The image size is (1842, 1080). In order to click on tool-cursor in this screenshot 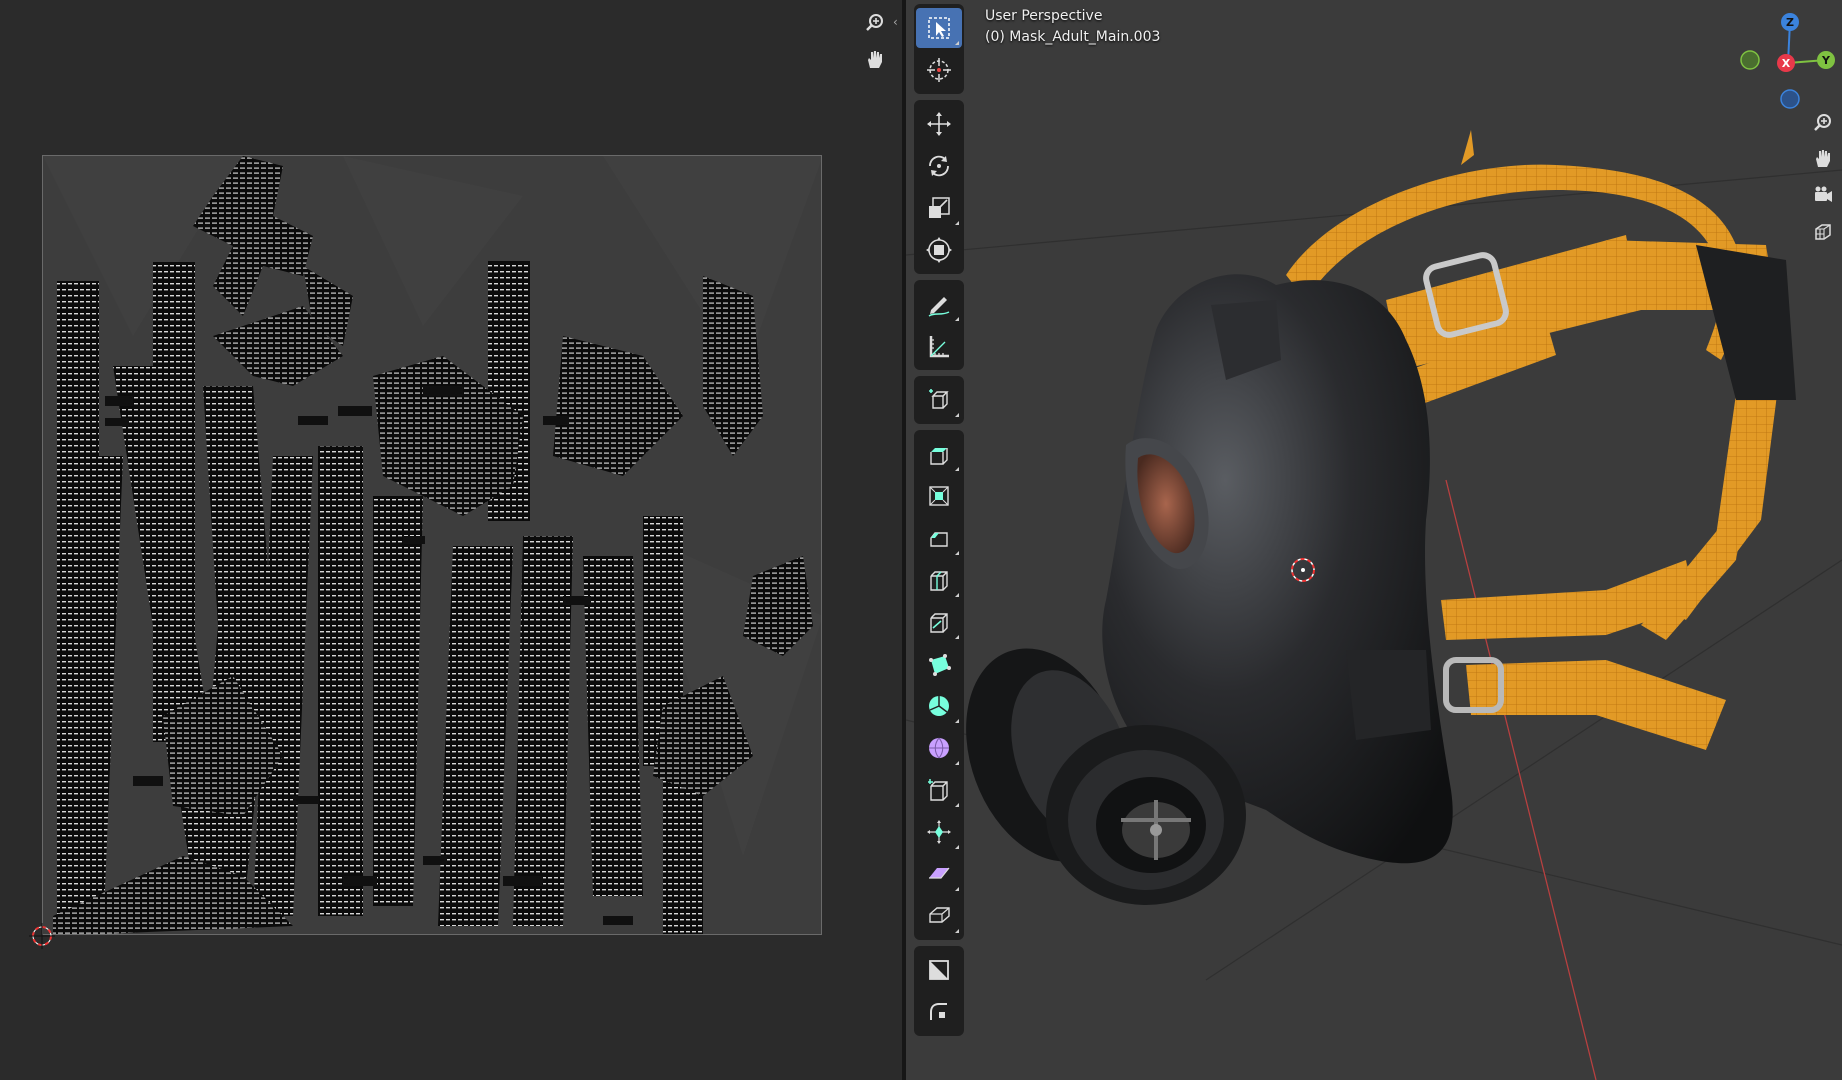, I will do `click(939, 70)`.